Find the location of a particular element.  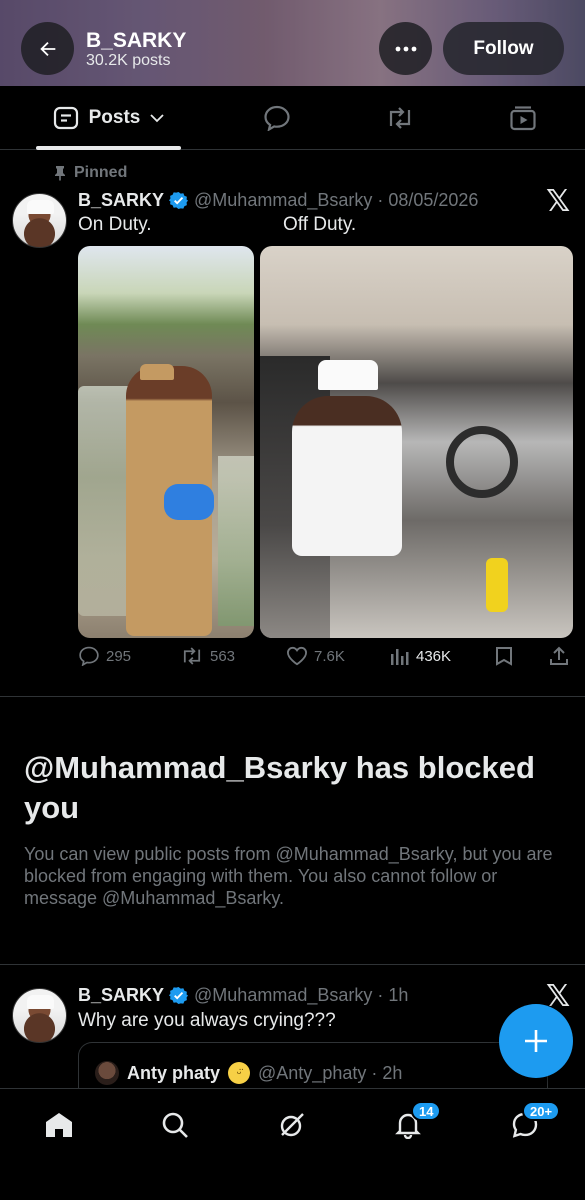

compose-post-button is located at coordinates (536, 1041).